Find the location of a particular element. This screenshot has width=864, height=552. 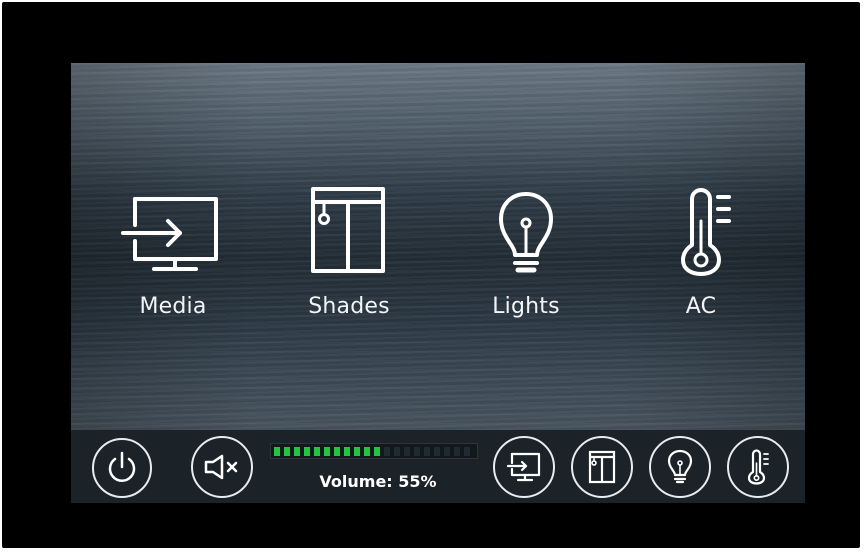

lights-label: Lights is located at coordinates (526, 306).